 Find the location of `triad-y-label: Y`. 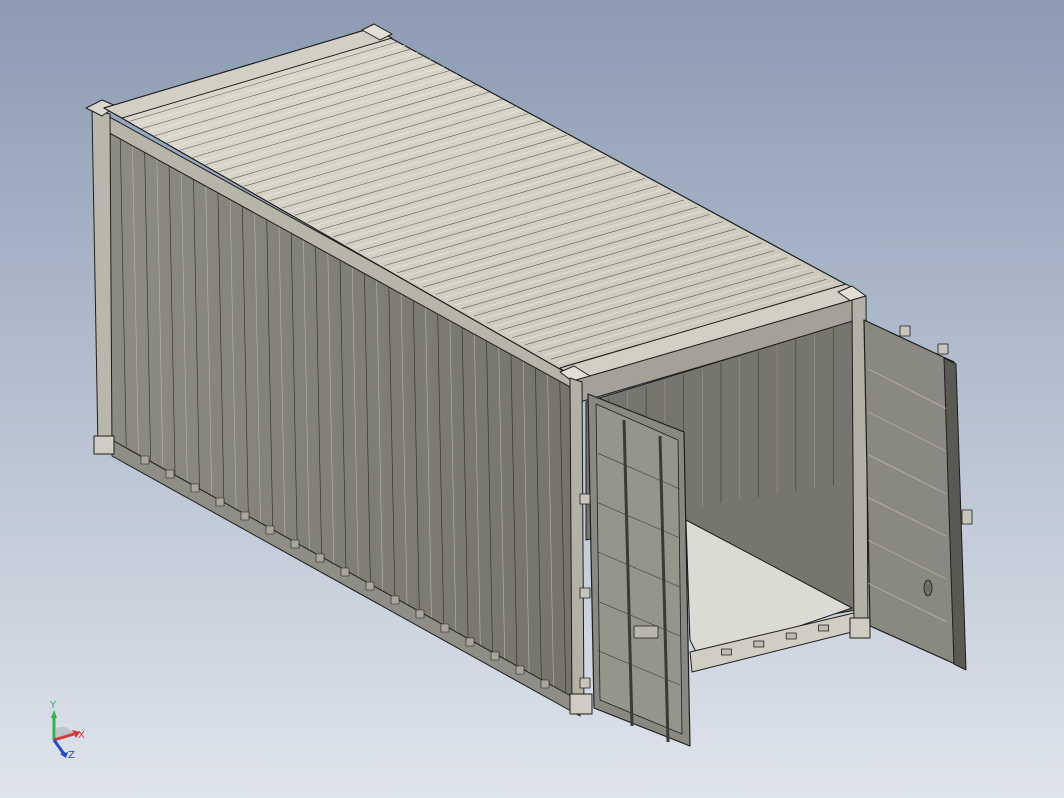

triad-y-label: Y is located at coordinates (53, 705).